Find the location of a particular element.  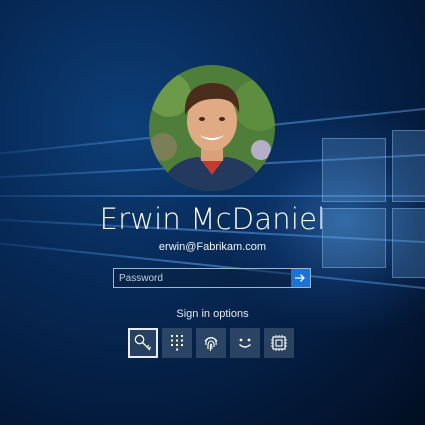

sign-in-options-label: Sign in options is located at coordinates (212, 314).